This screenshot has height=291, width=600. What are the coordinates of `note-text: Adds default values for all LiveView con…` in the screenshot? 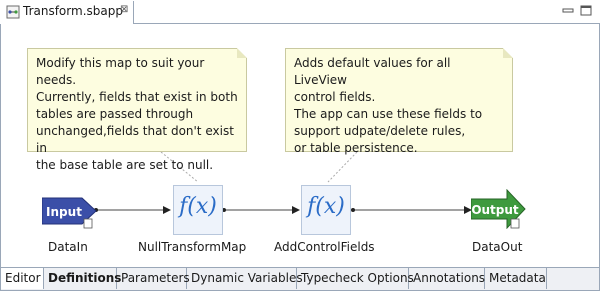 It's located at (388, 105).